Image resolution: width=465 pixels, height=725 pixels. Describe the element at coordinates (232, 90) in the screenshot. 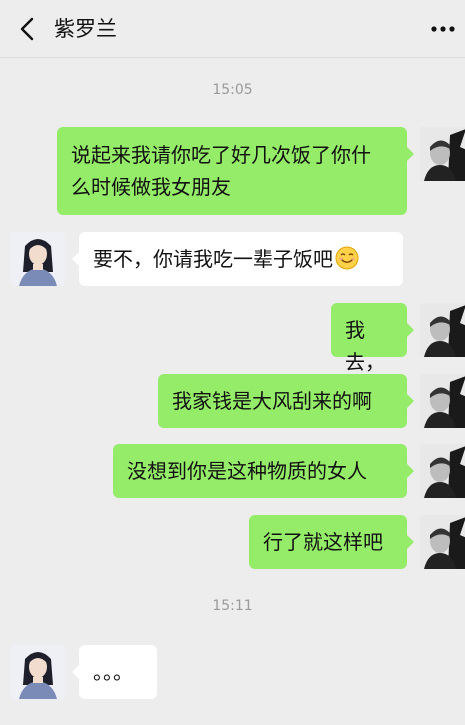

I see `timestamp: 15:05` at that location.